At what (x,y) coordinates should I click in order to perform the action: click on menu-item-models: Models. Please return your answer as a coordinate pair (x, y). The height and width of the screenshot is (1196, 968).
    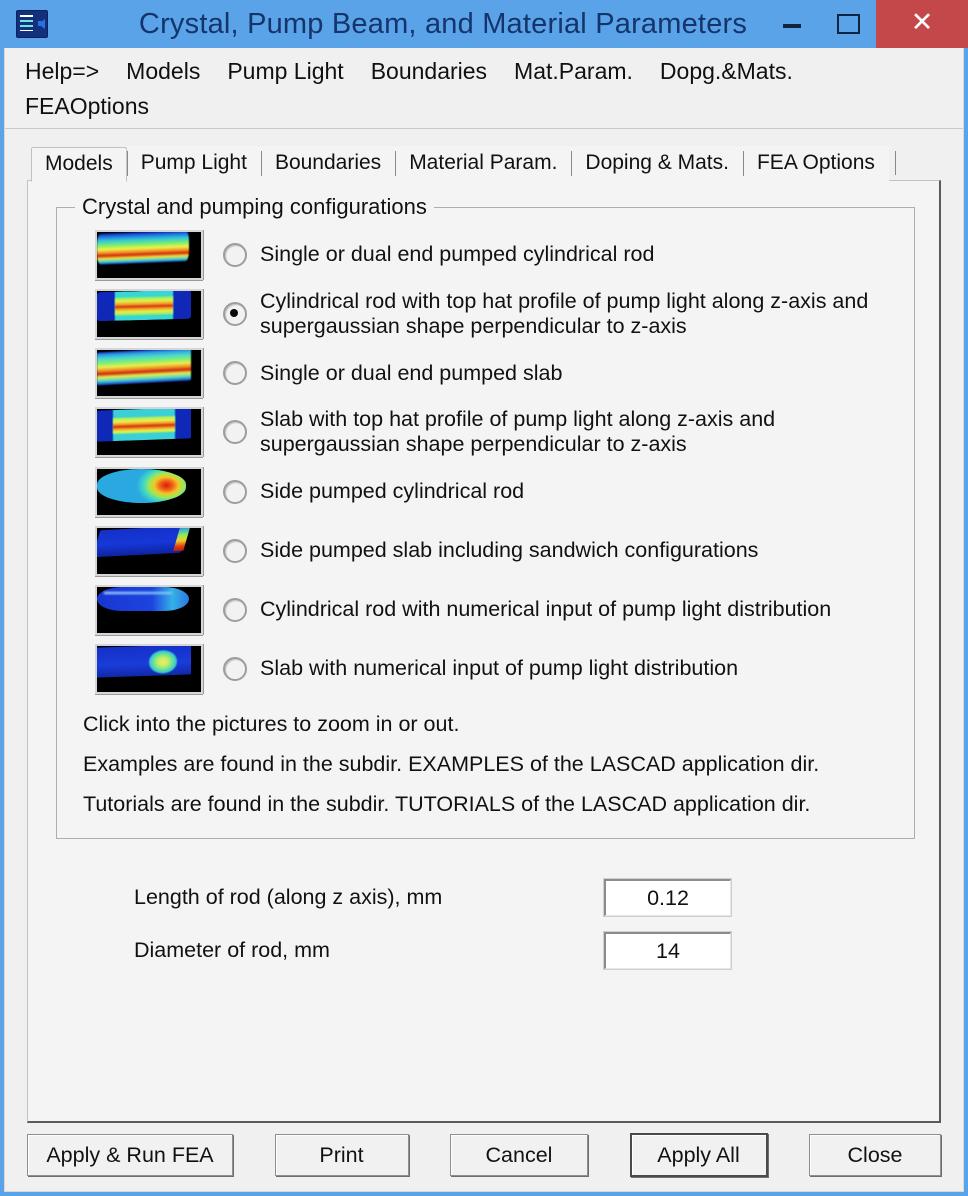
    Looking at the image, I should click on (163, 71).